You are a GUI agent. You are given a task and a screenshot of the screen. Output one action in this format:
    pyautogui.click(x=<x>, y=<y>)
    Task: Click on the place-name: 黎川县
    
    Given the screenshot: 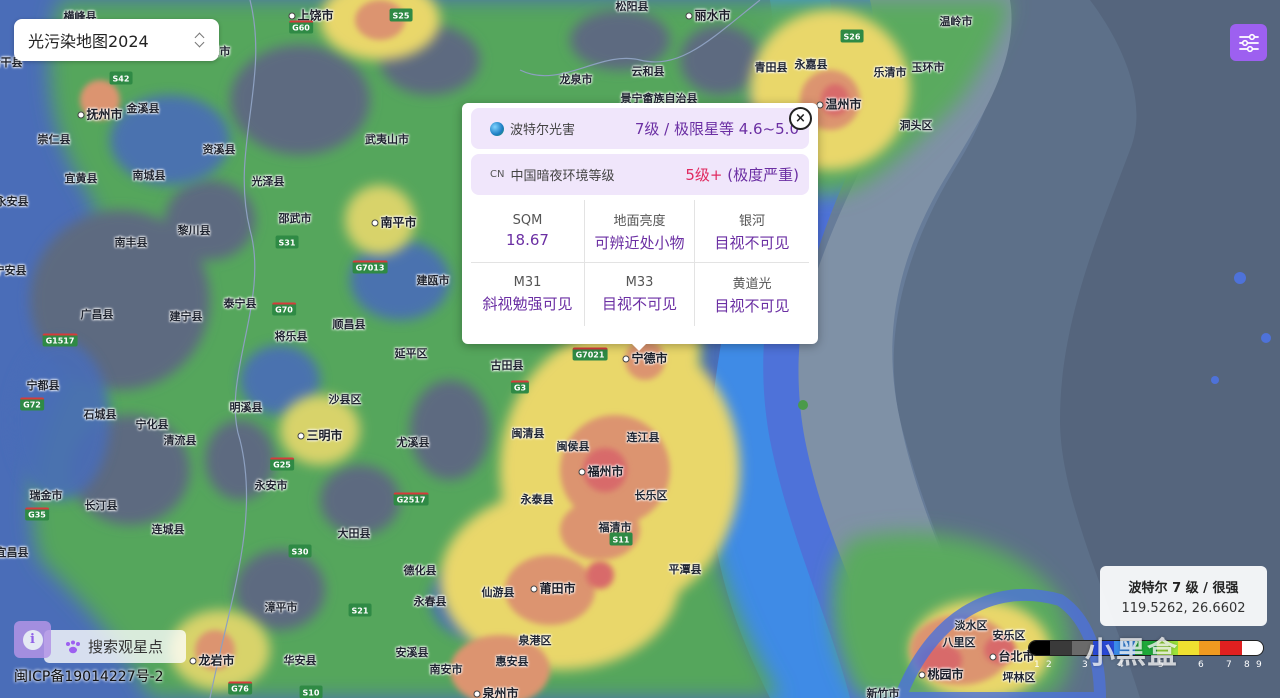 What is the action you would take?
    pyautogui.click(x=194, y=230)
    